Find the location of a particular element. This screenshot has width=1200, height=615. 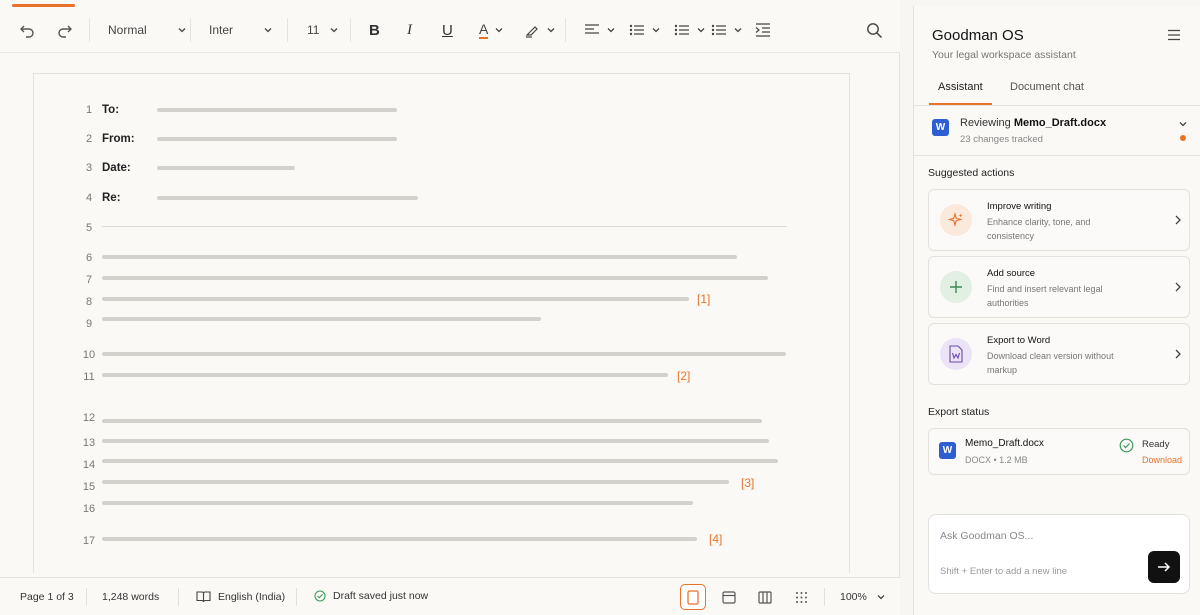

line-number: 16 is located at coordinates (89, 509).